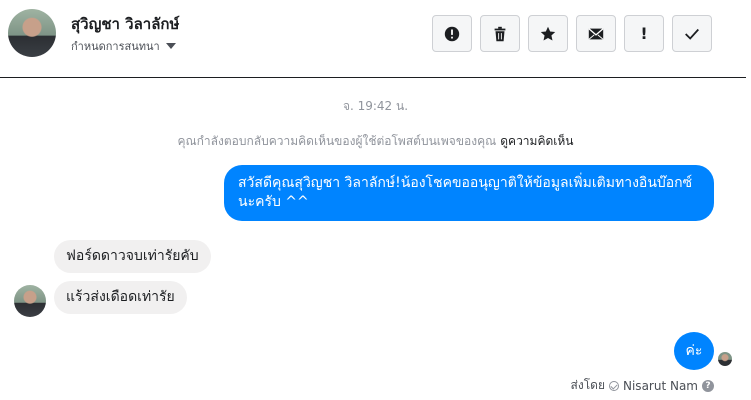 This screenshot has height=400, width=751. What do you see at coordinates (120, 297) in the screenshot?
I see `message-bubble-incoming: แร้วส่งเดือดเท่ารัย` at bounding box center [120, 297].